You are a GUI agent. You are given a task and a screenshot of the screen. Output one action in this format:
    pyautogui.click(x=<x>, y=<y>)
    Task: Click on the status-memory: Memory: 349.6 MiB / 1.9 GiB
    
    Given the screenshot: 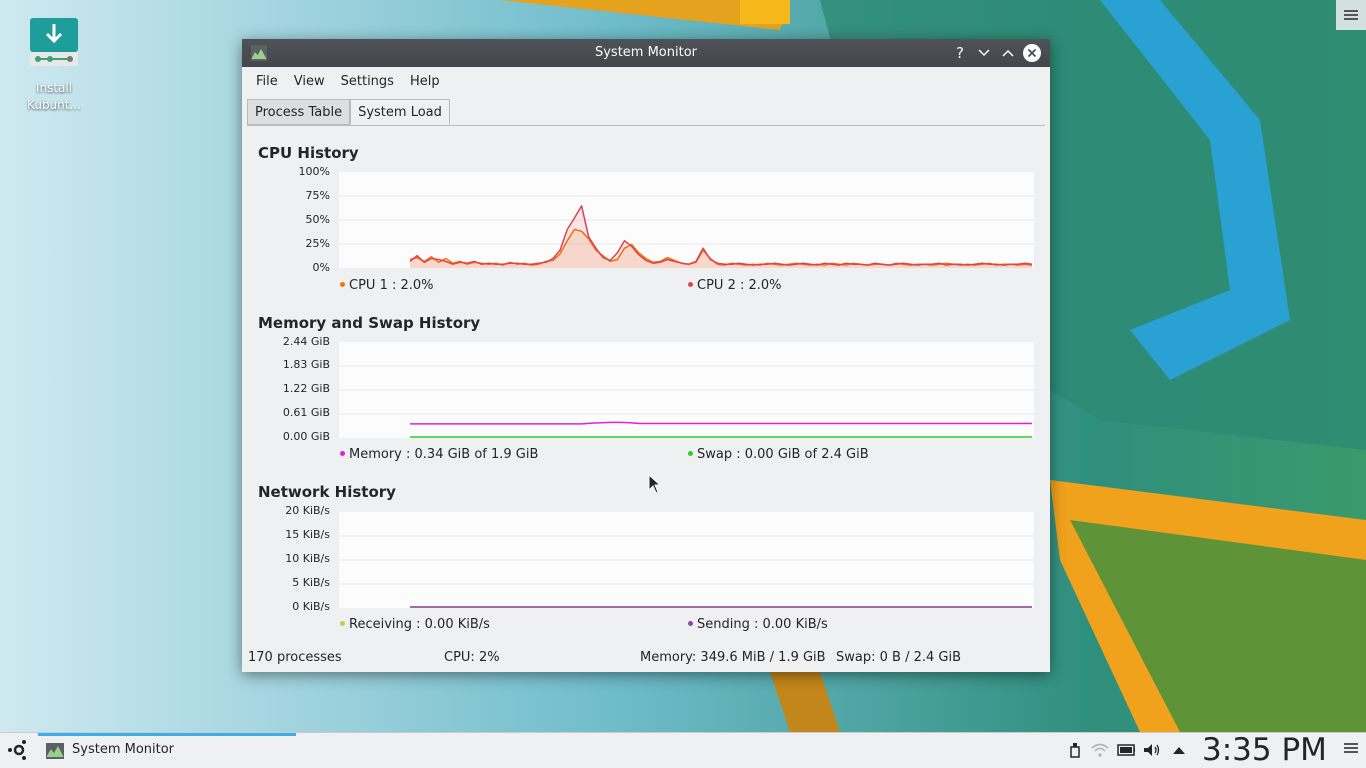 What is the action you would take?
    pyautogui.click(x=733, y=657)
    